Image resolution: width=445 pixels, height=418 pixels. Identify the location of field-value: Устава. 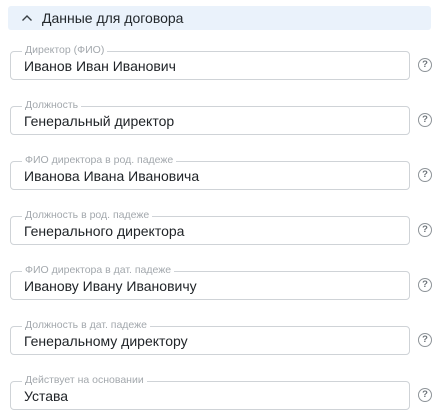
(46, 396).